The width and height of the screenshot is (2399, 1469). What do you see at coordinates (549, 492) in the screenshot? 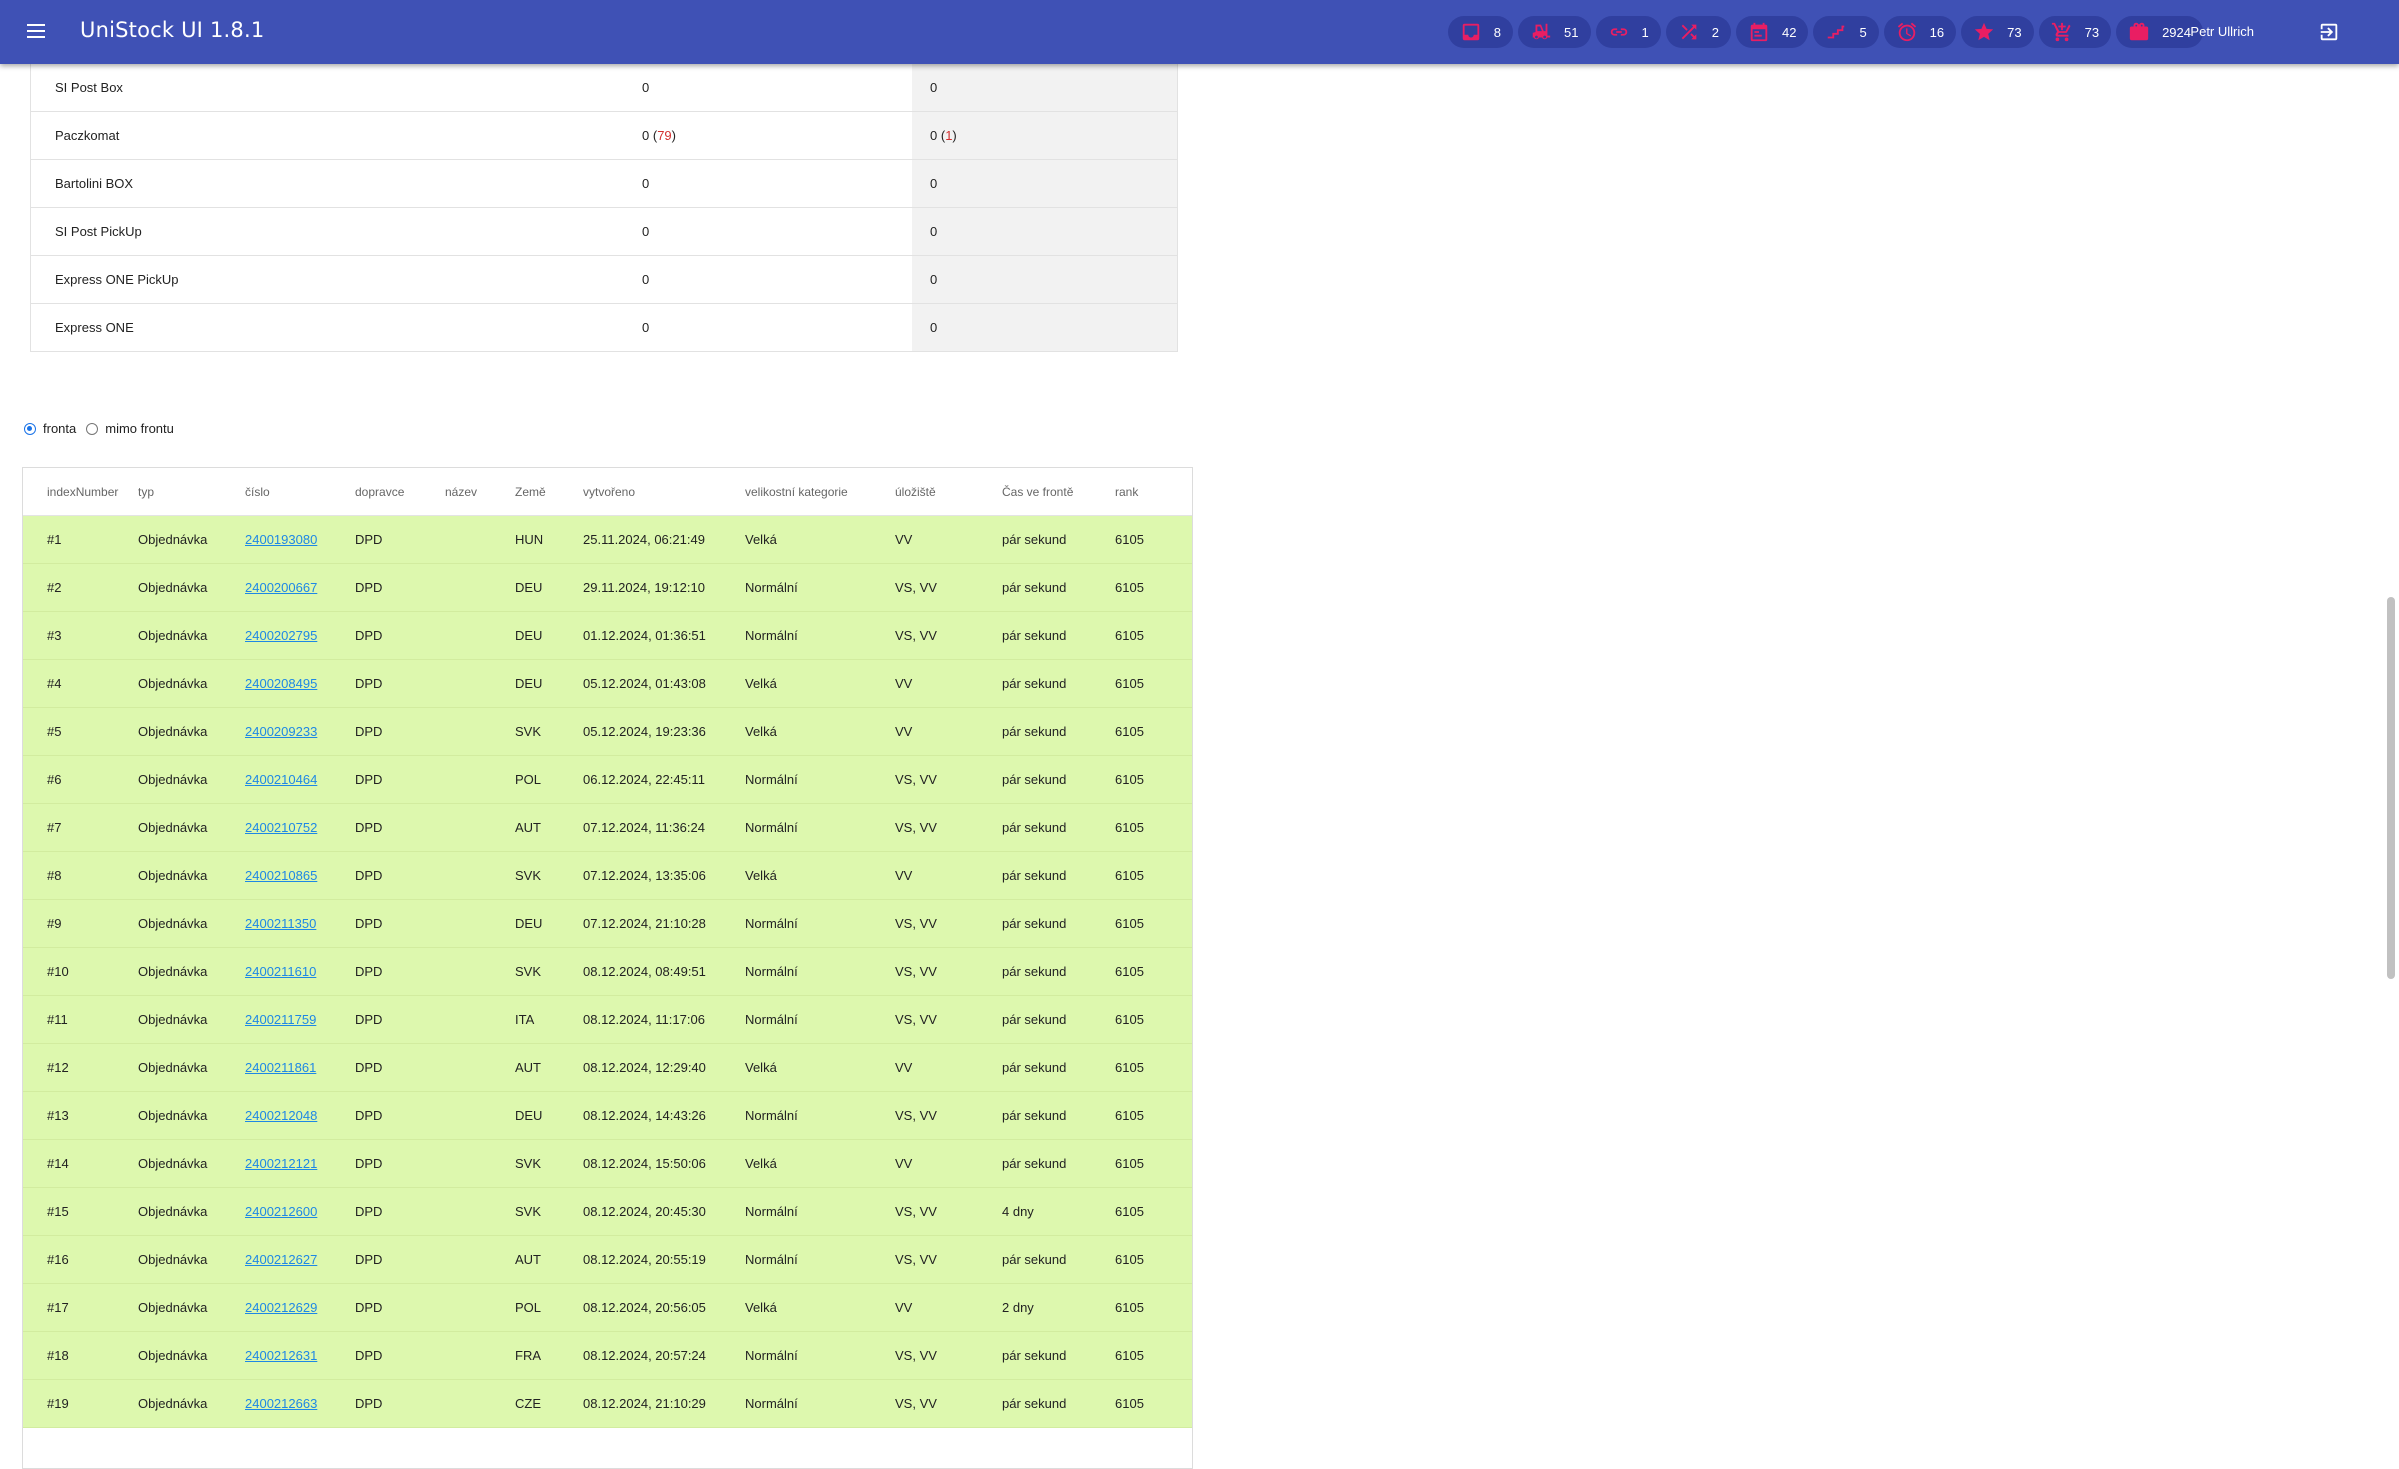
I see `header-country: Země` at bounding box center [549, 492].